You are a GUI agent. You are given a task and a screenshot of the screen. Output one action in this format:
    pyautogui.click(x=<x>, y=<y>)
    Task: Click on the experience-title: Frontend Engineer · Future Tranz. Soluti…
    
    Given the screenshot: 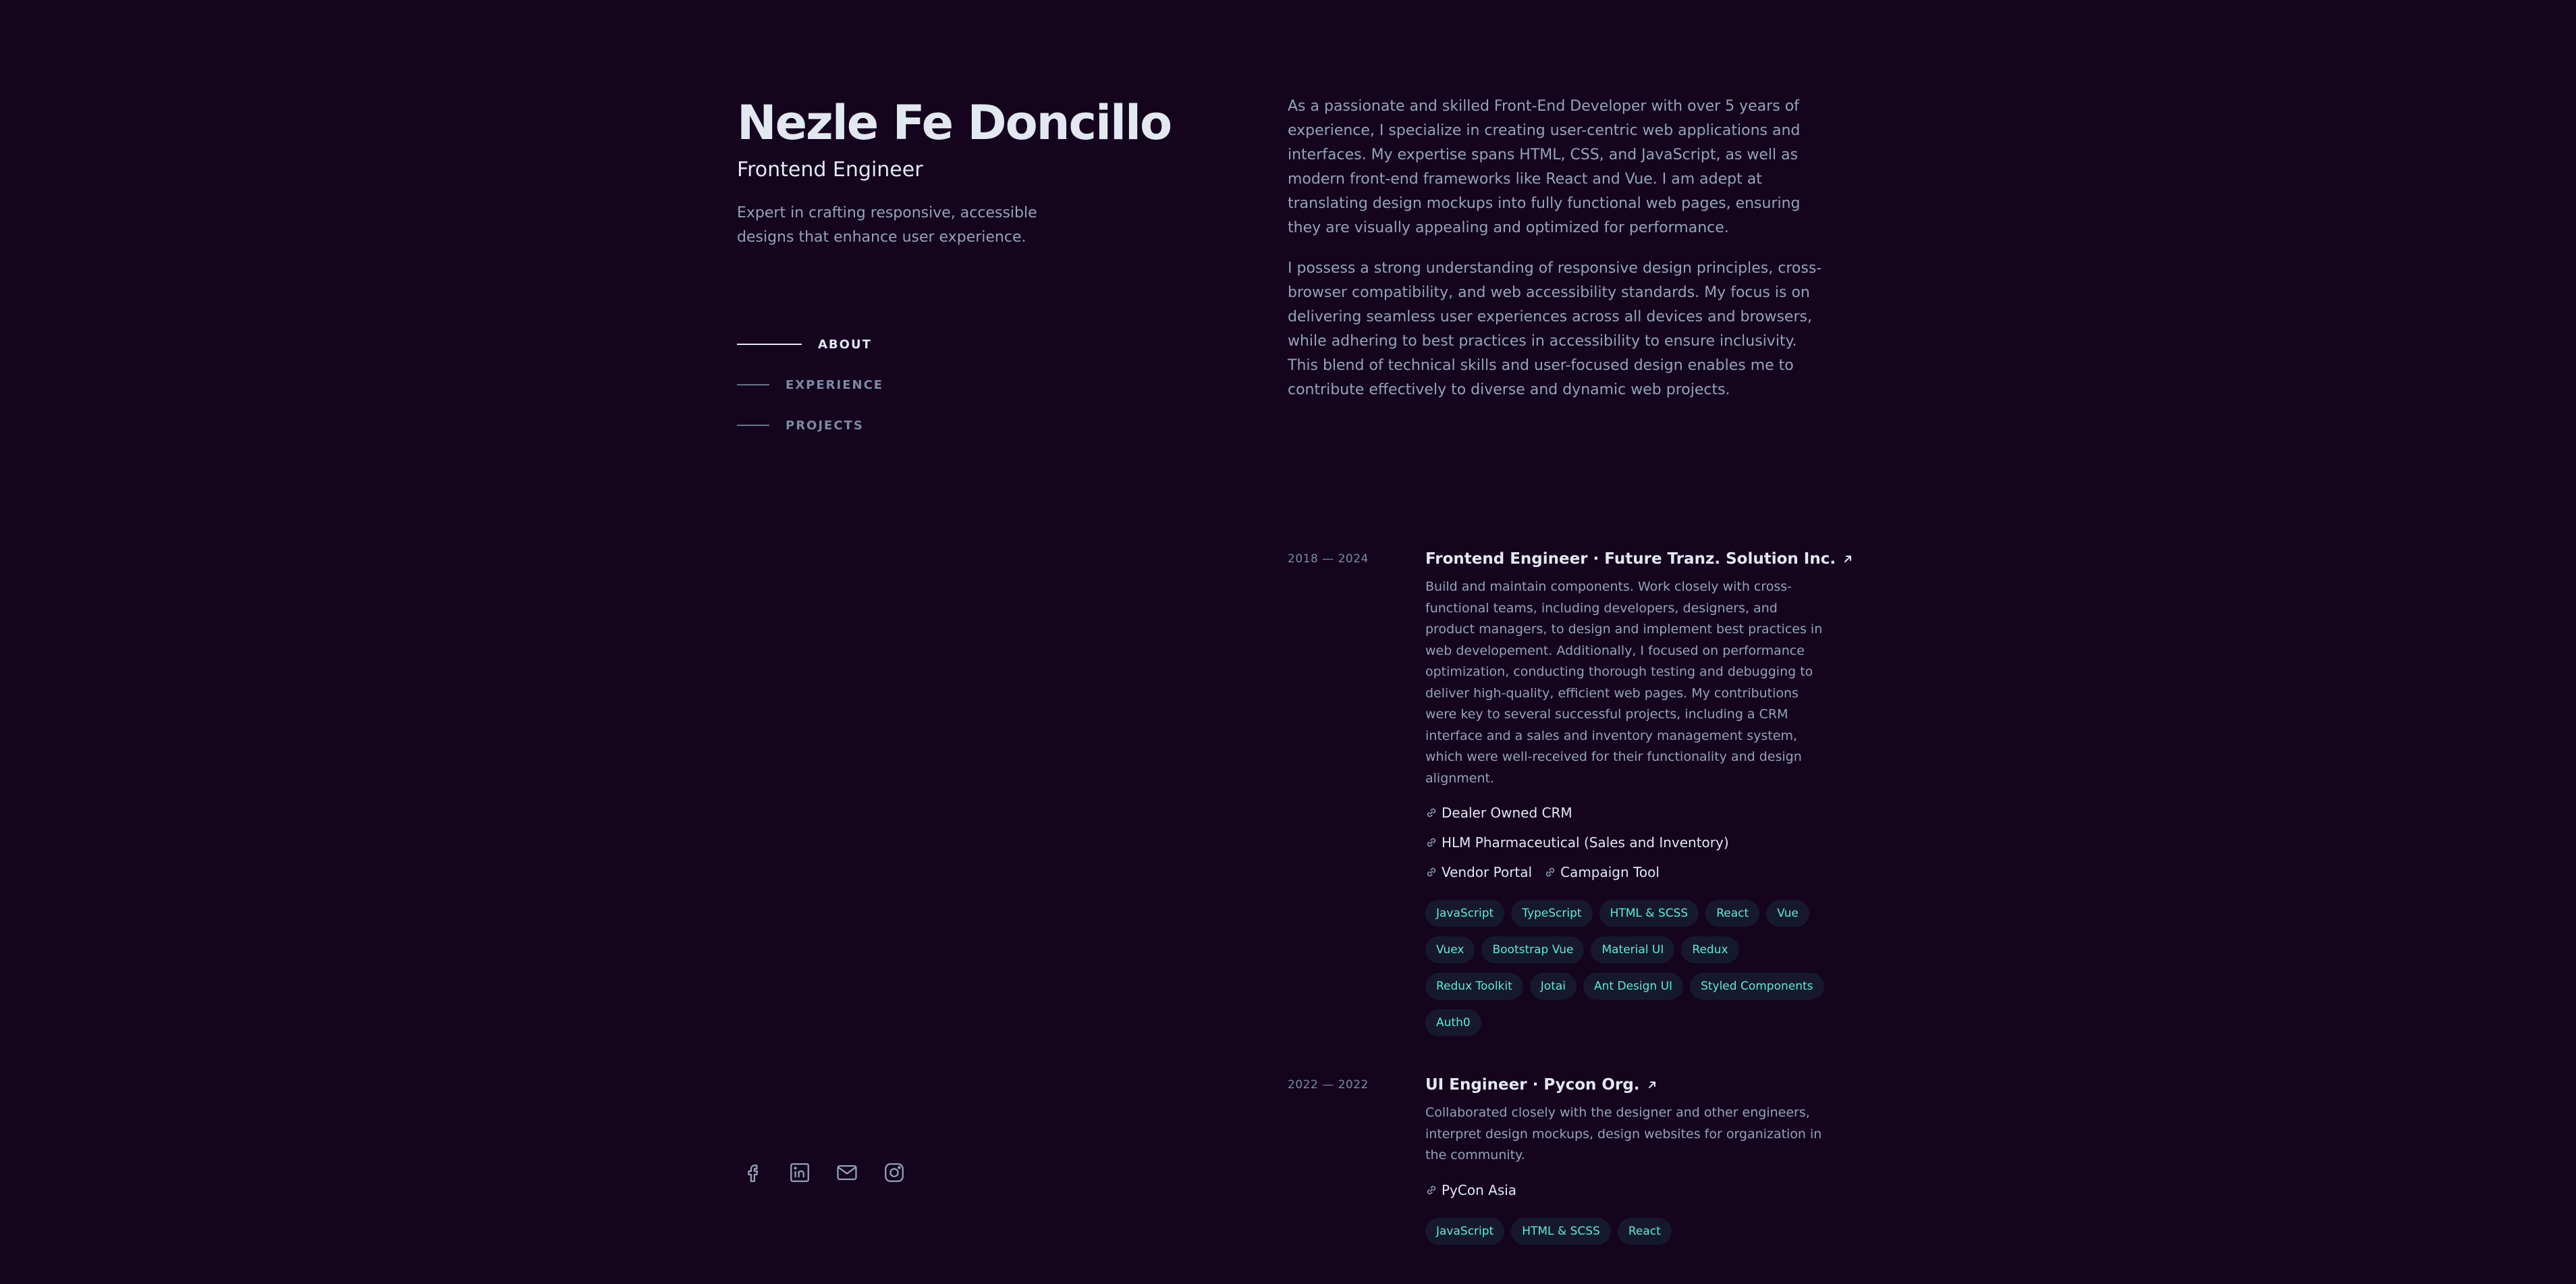 What is the action you would take?
    pyautogui.click(x=1630, y=559)
    